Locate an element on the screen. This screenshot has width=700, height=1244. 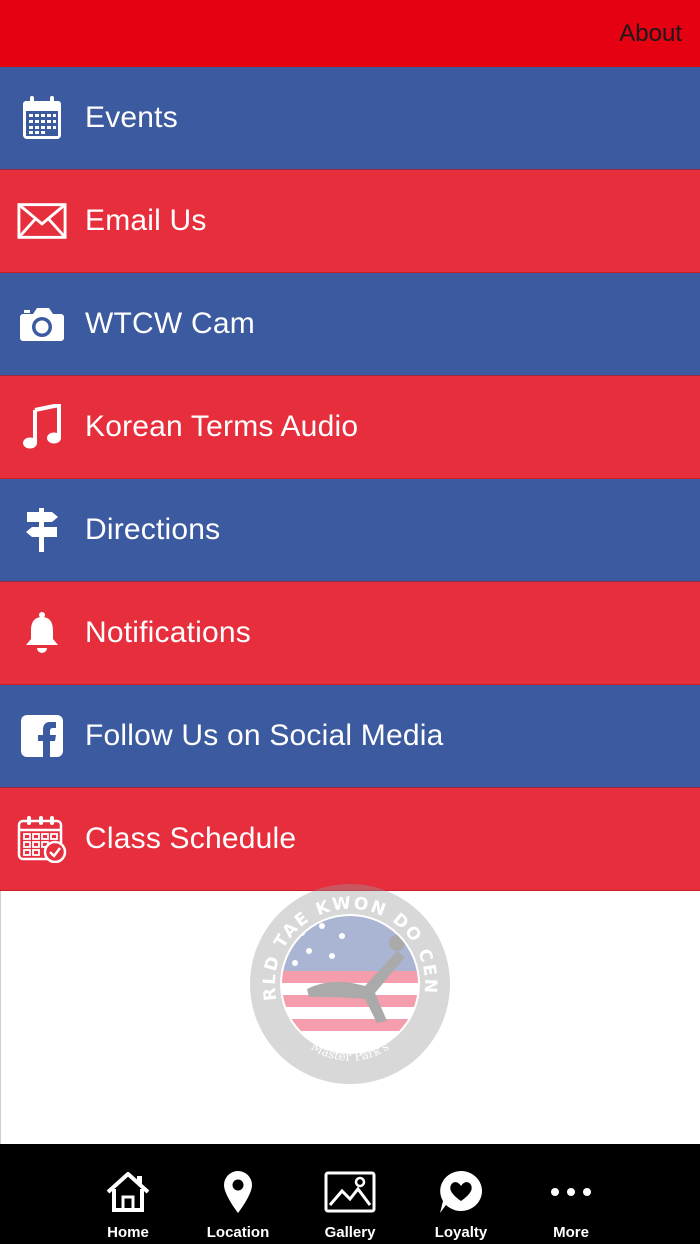
tab-label: Loyalty is located at coordinates (461, 1232).